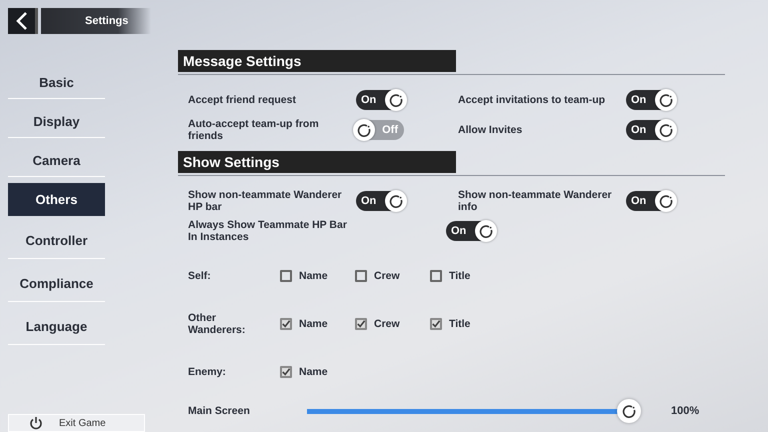 The width and height of the screenshot is (768, 432). I want to click on back-icon, so click(22, 21).